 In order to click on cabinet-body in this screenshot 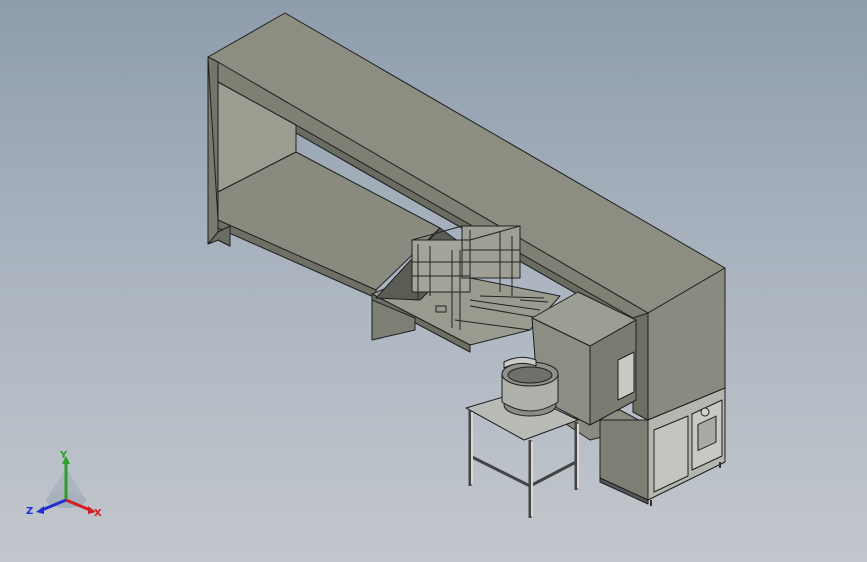, I will do `click(624, 460)`.